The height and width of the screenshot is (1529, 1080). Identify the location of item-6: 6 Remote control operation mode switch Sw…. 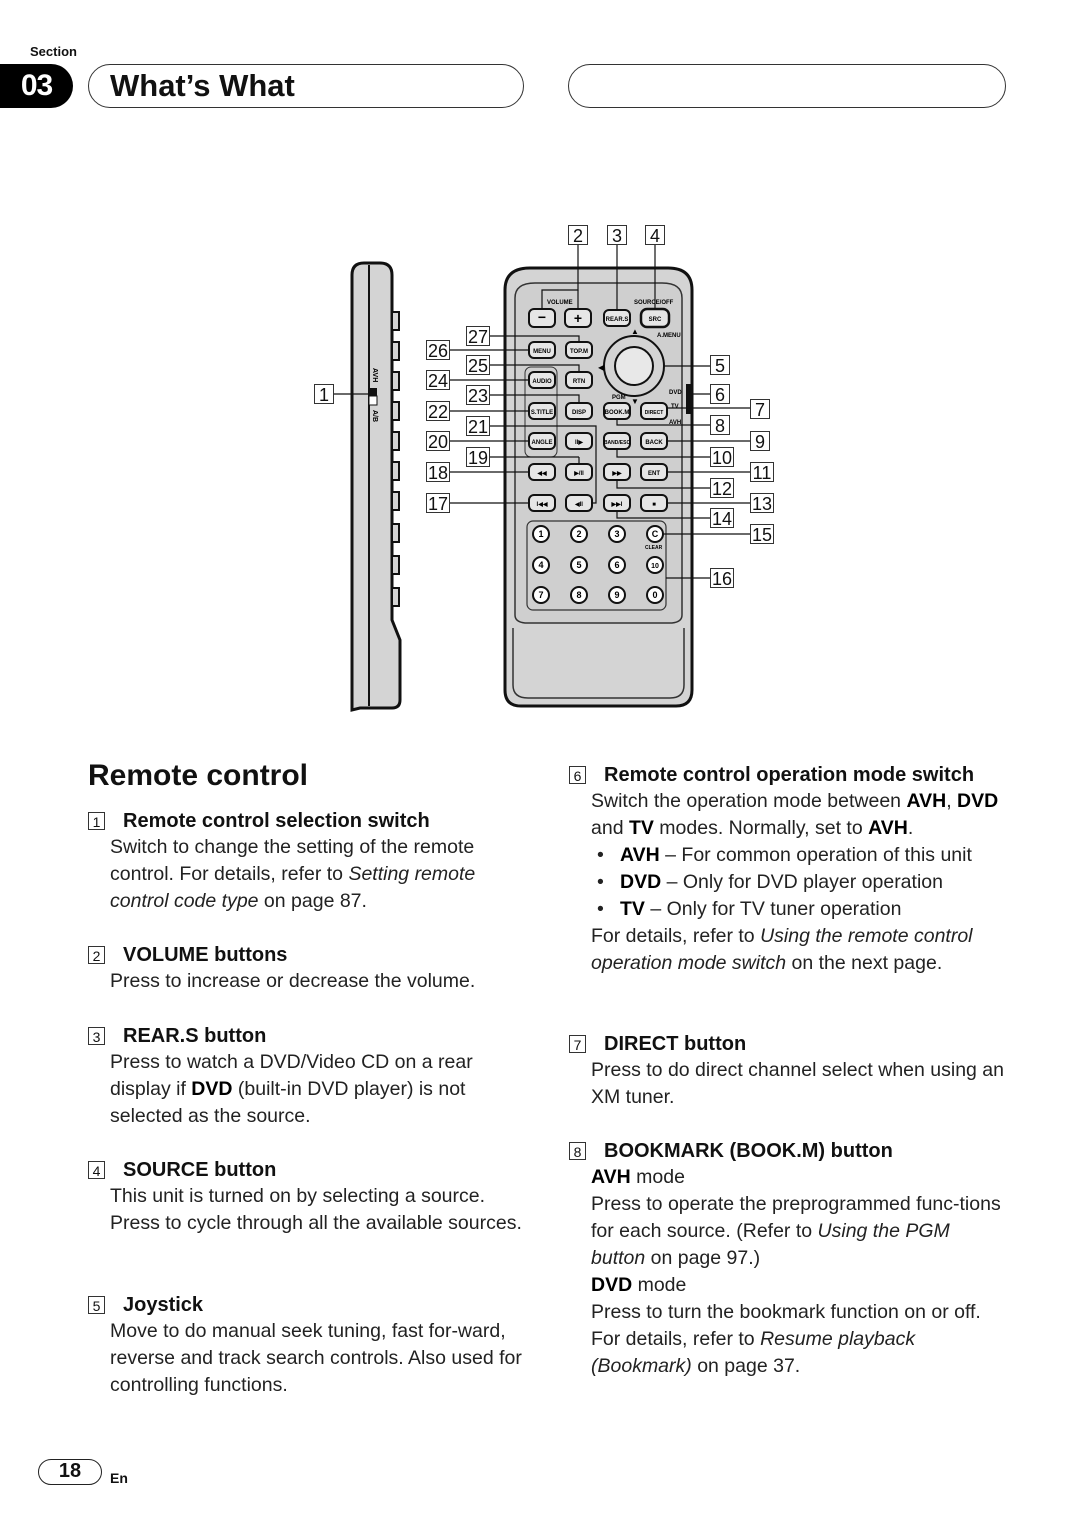
(789, 869).